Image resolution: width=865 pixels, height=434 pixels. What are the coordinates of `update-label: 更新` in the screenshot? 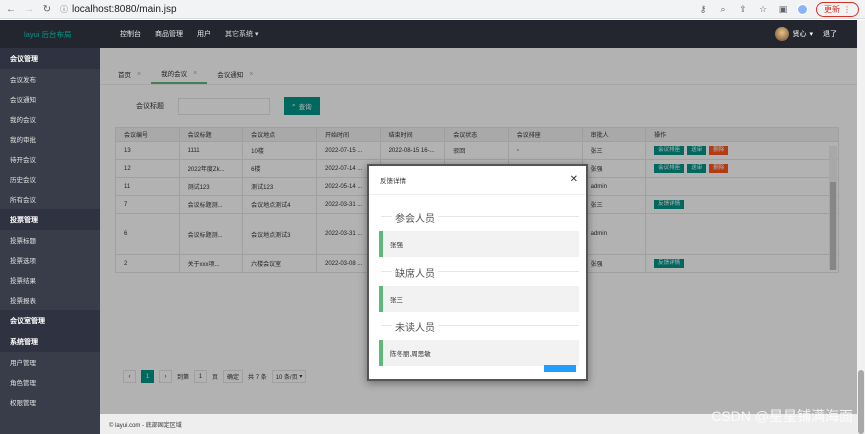 It's located at (832, 9).